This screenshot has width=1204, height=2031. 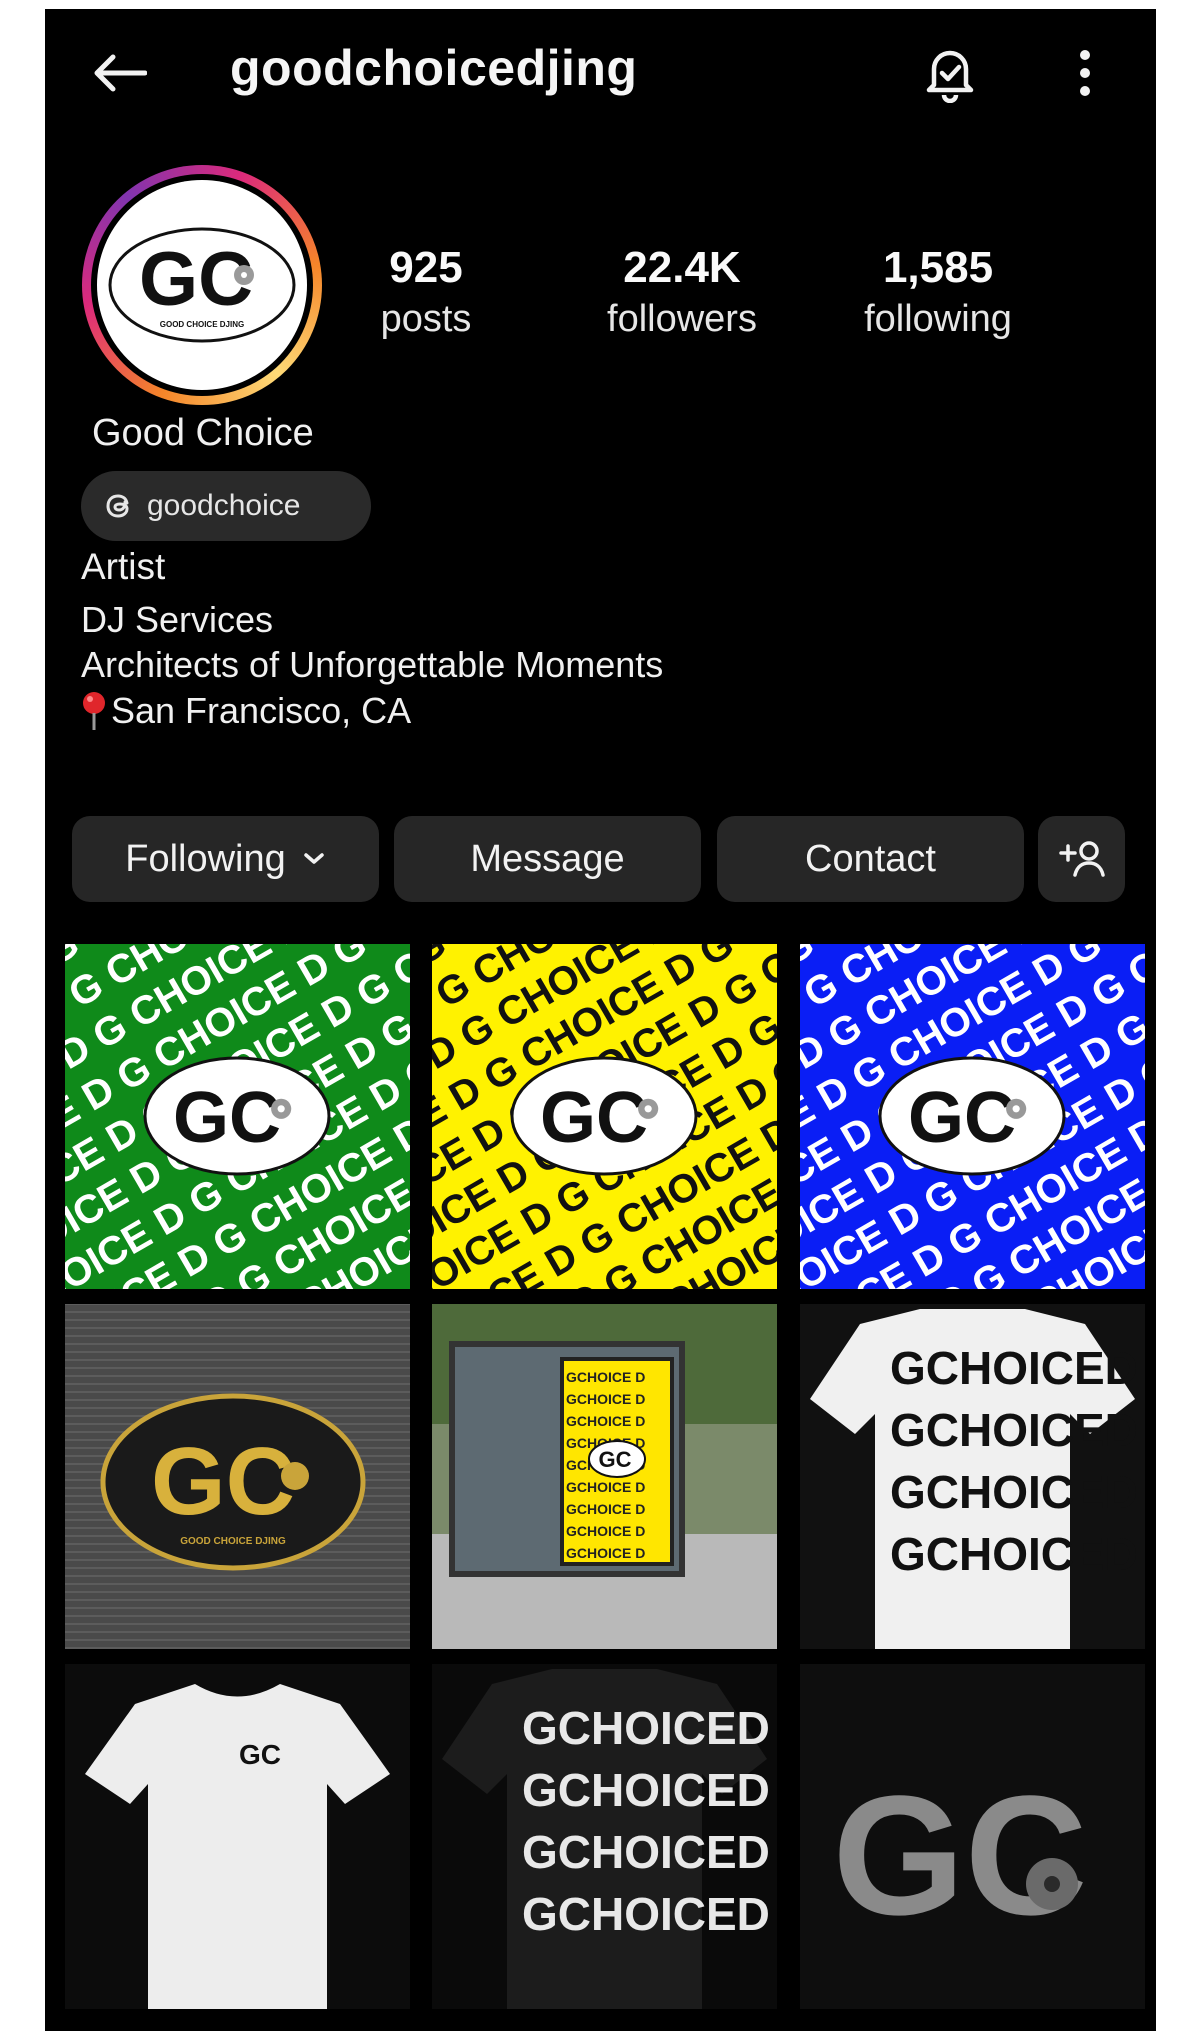 I want to click on more-vertical-icon, so click(x=1085, y=73).